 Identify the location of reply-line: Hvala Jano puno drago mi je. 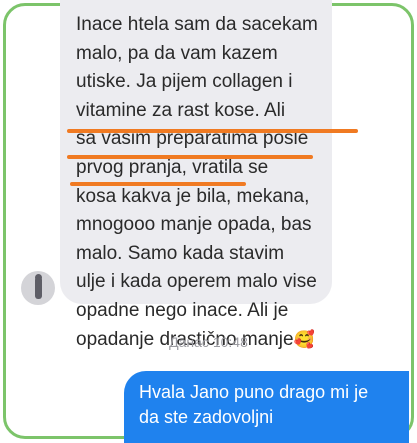
(254, 392).